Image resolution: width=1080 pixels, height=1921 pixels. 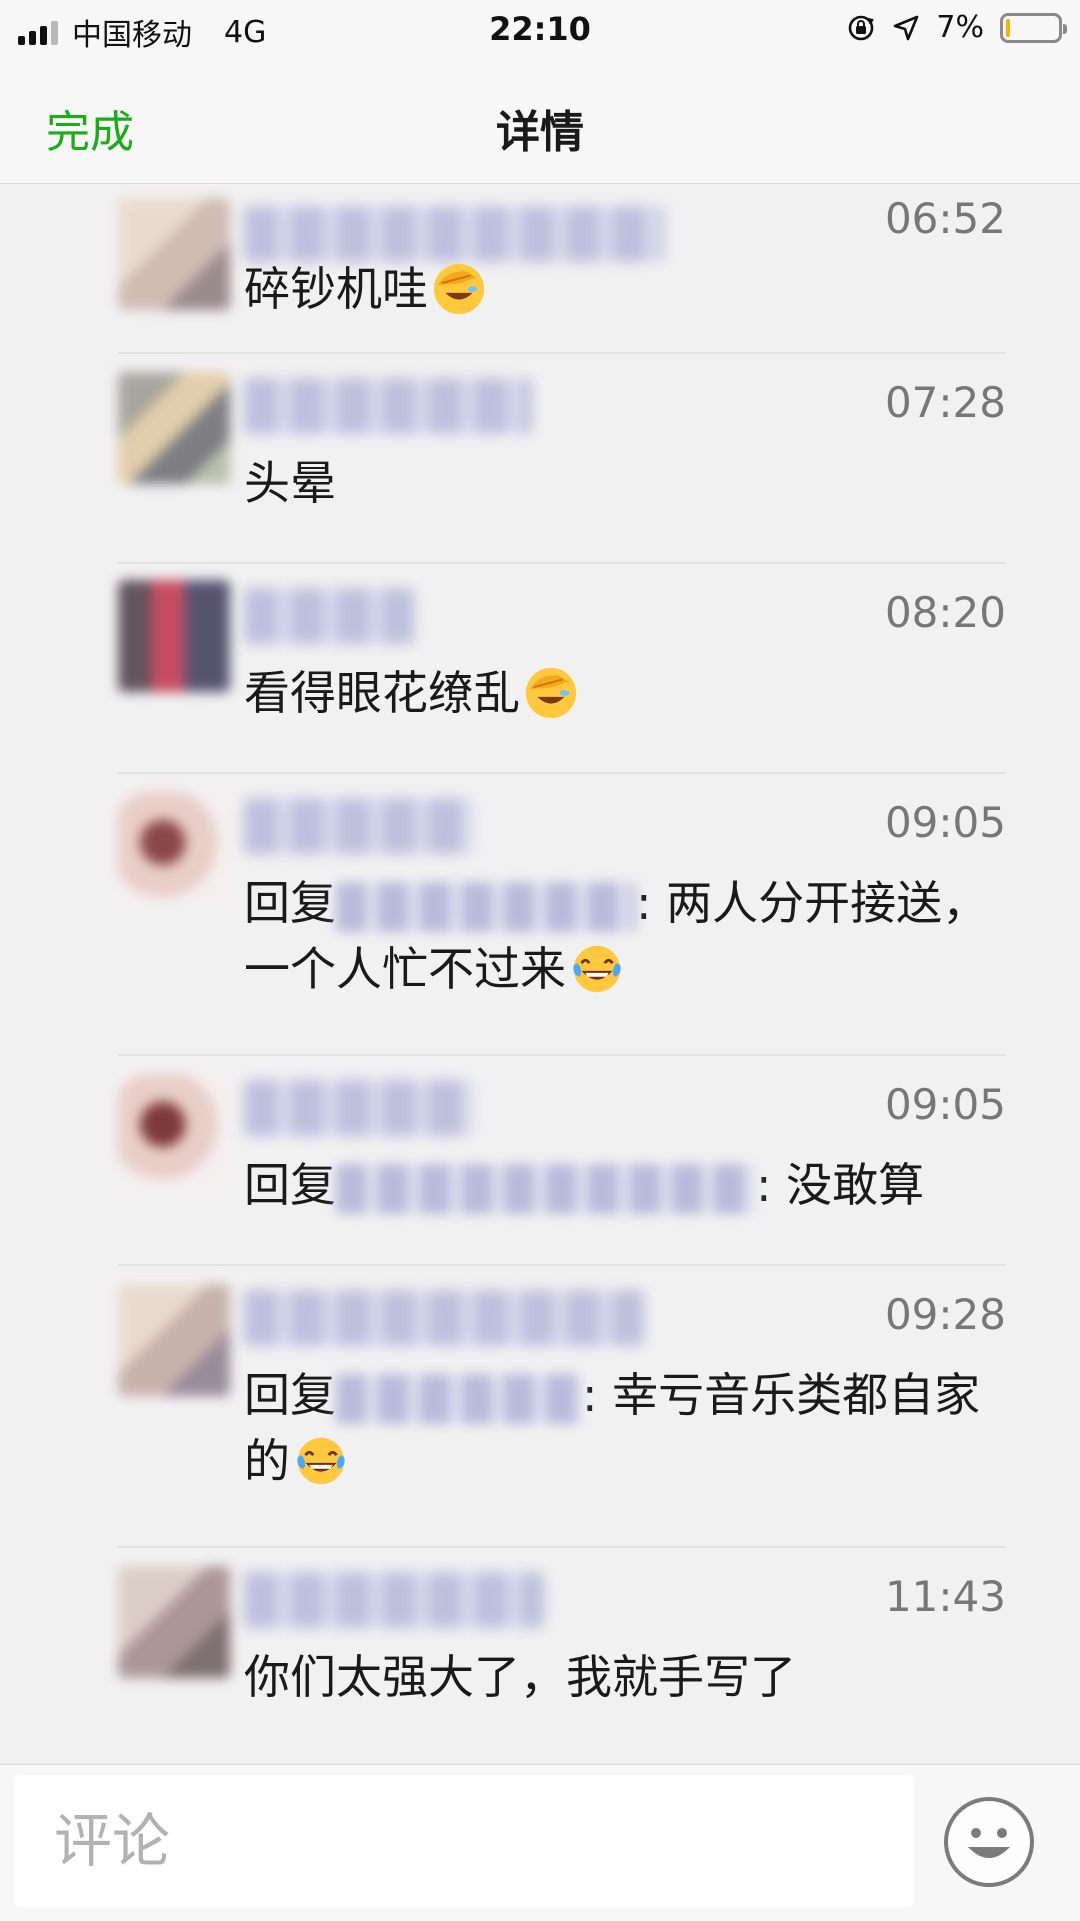 I want to click on smiley-icon, so click(x=989, y=1843).